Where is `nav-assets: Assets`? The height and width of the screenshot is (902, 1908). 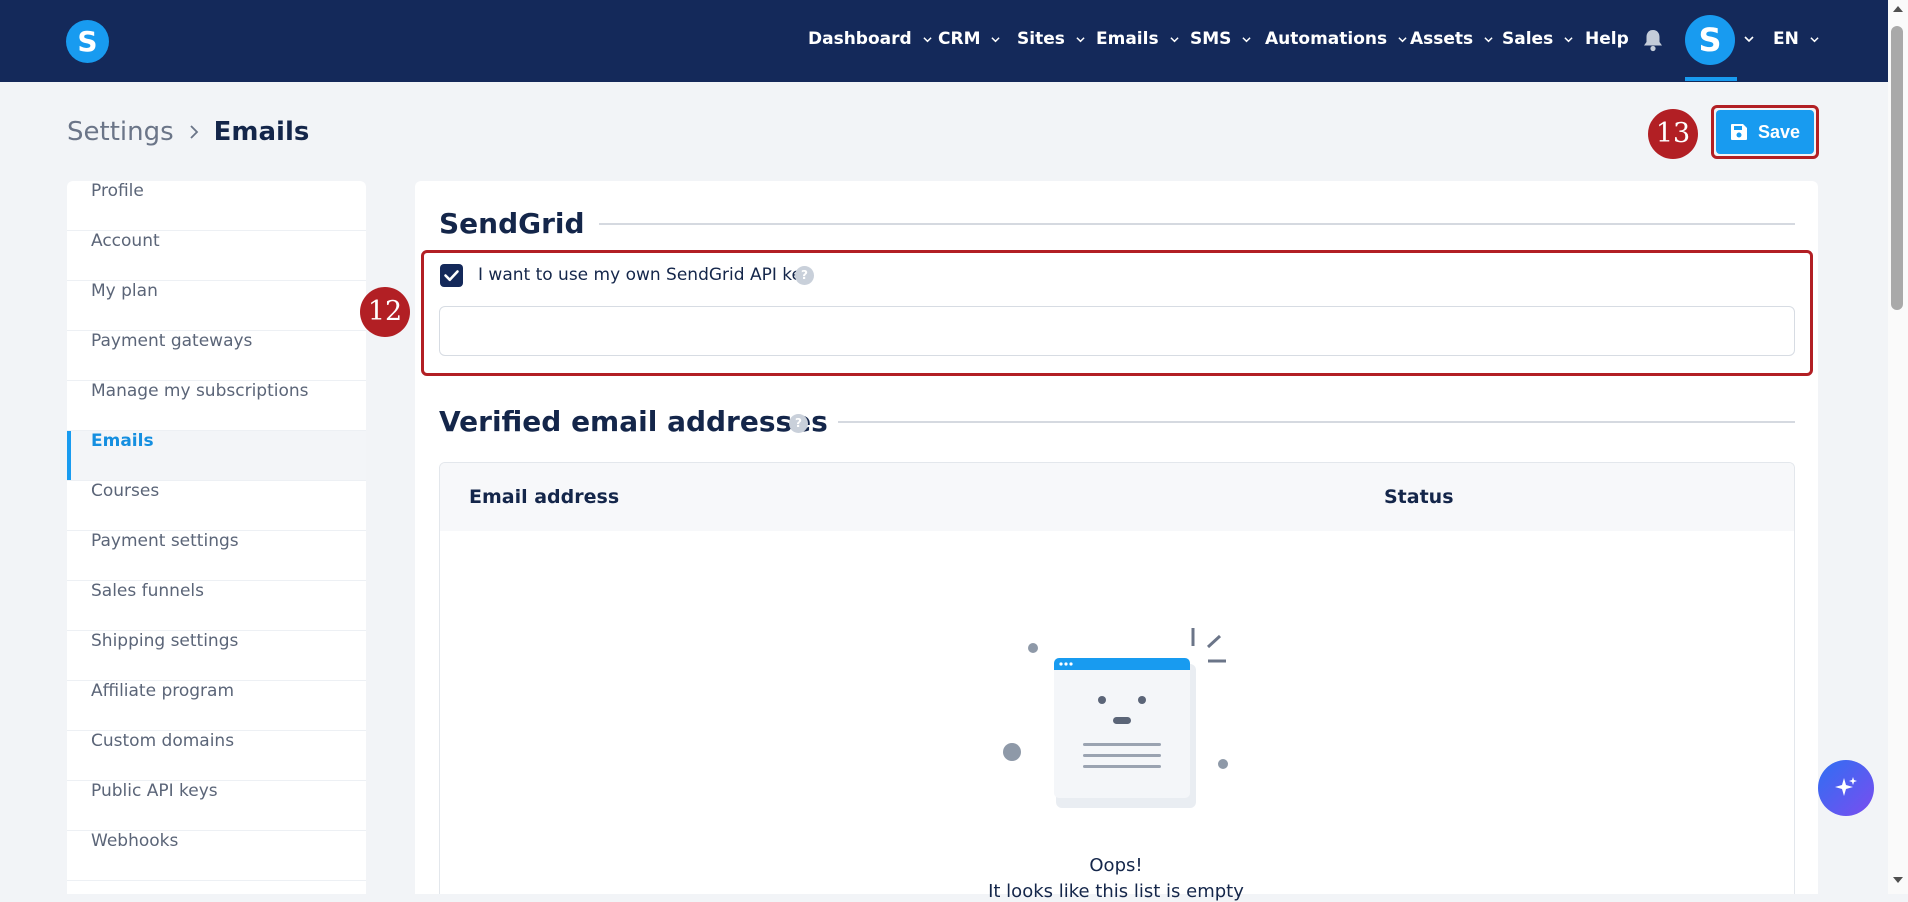 nav-assets: Assets is located at coordinates (1451, 39).